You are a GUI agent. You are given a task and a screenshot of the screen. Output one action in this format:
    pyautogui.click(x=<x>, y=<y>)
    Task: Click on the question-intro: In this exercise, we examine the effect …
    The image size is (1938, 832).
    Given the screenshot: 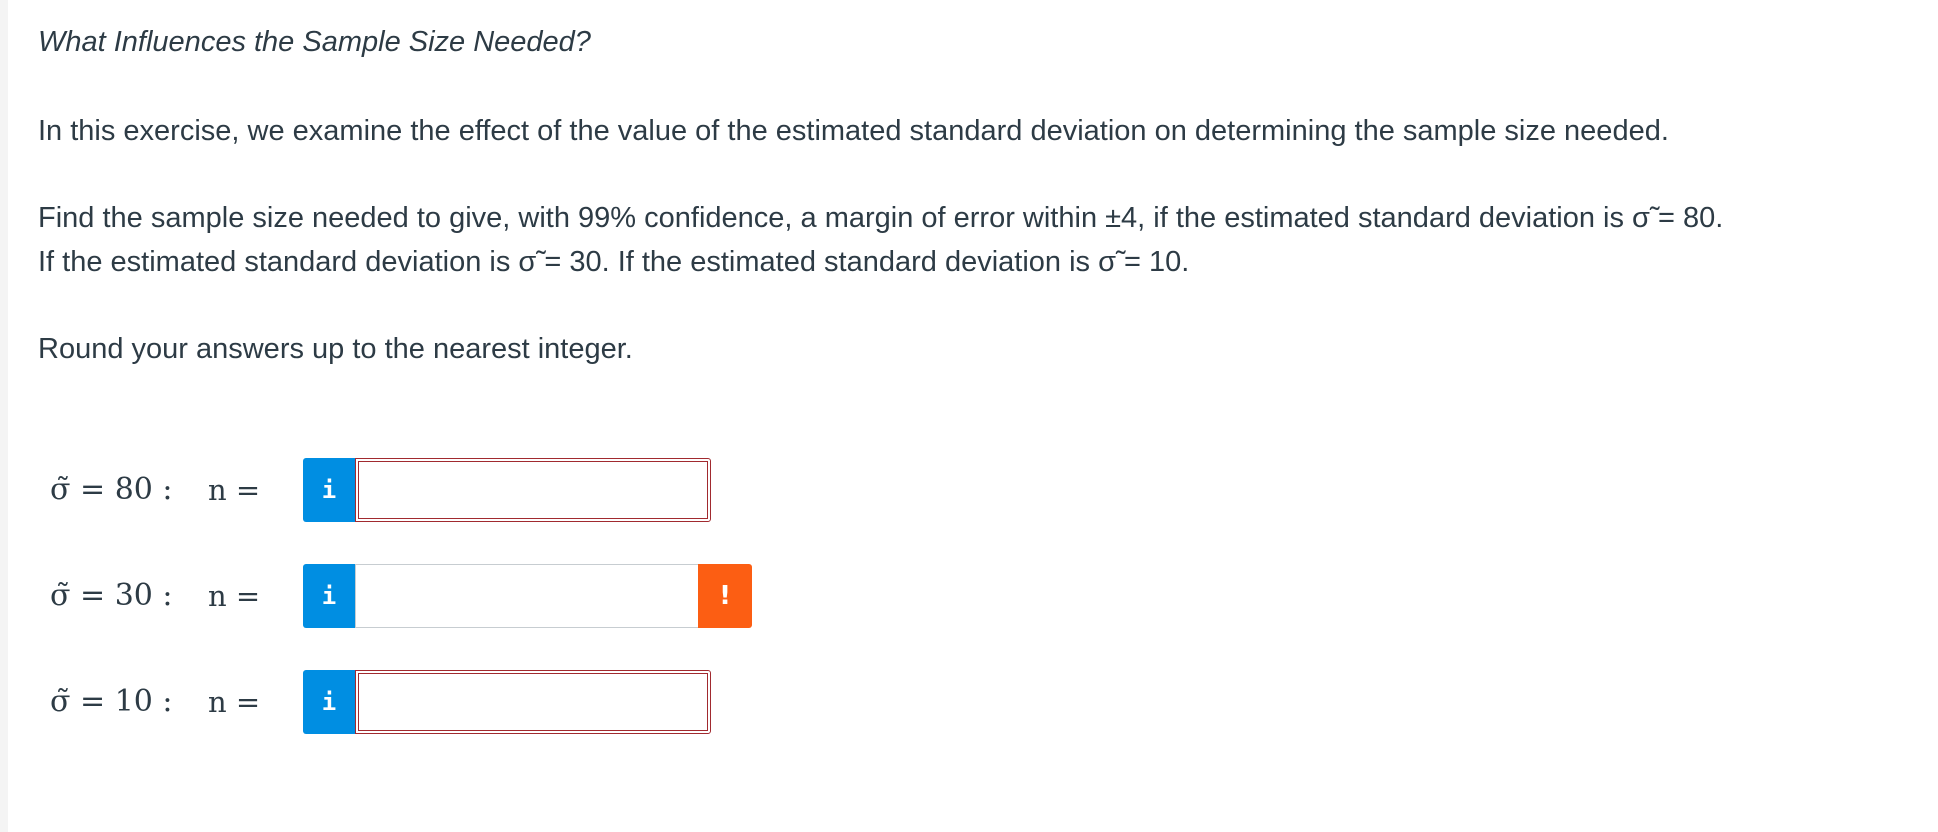 What is the action you would take?
    pyautogui.click(x=853, y=131)
    